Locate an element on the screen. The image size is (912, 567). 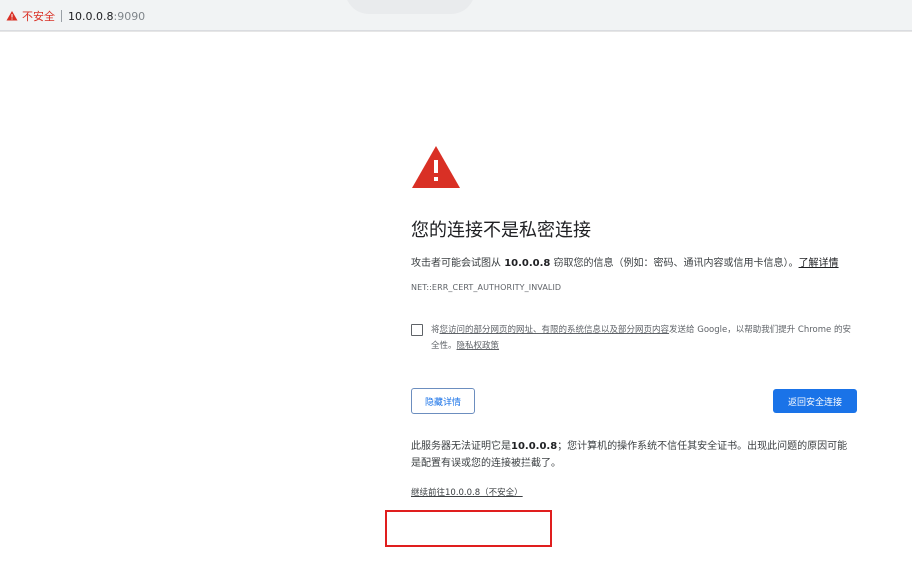
optin-data-link: 您访问的部分网页的网址、有限的系统信息以及部分网页内容 is located at coordinates (555, 330).